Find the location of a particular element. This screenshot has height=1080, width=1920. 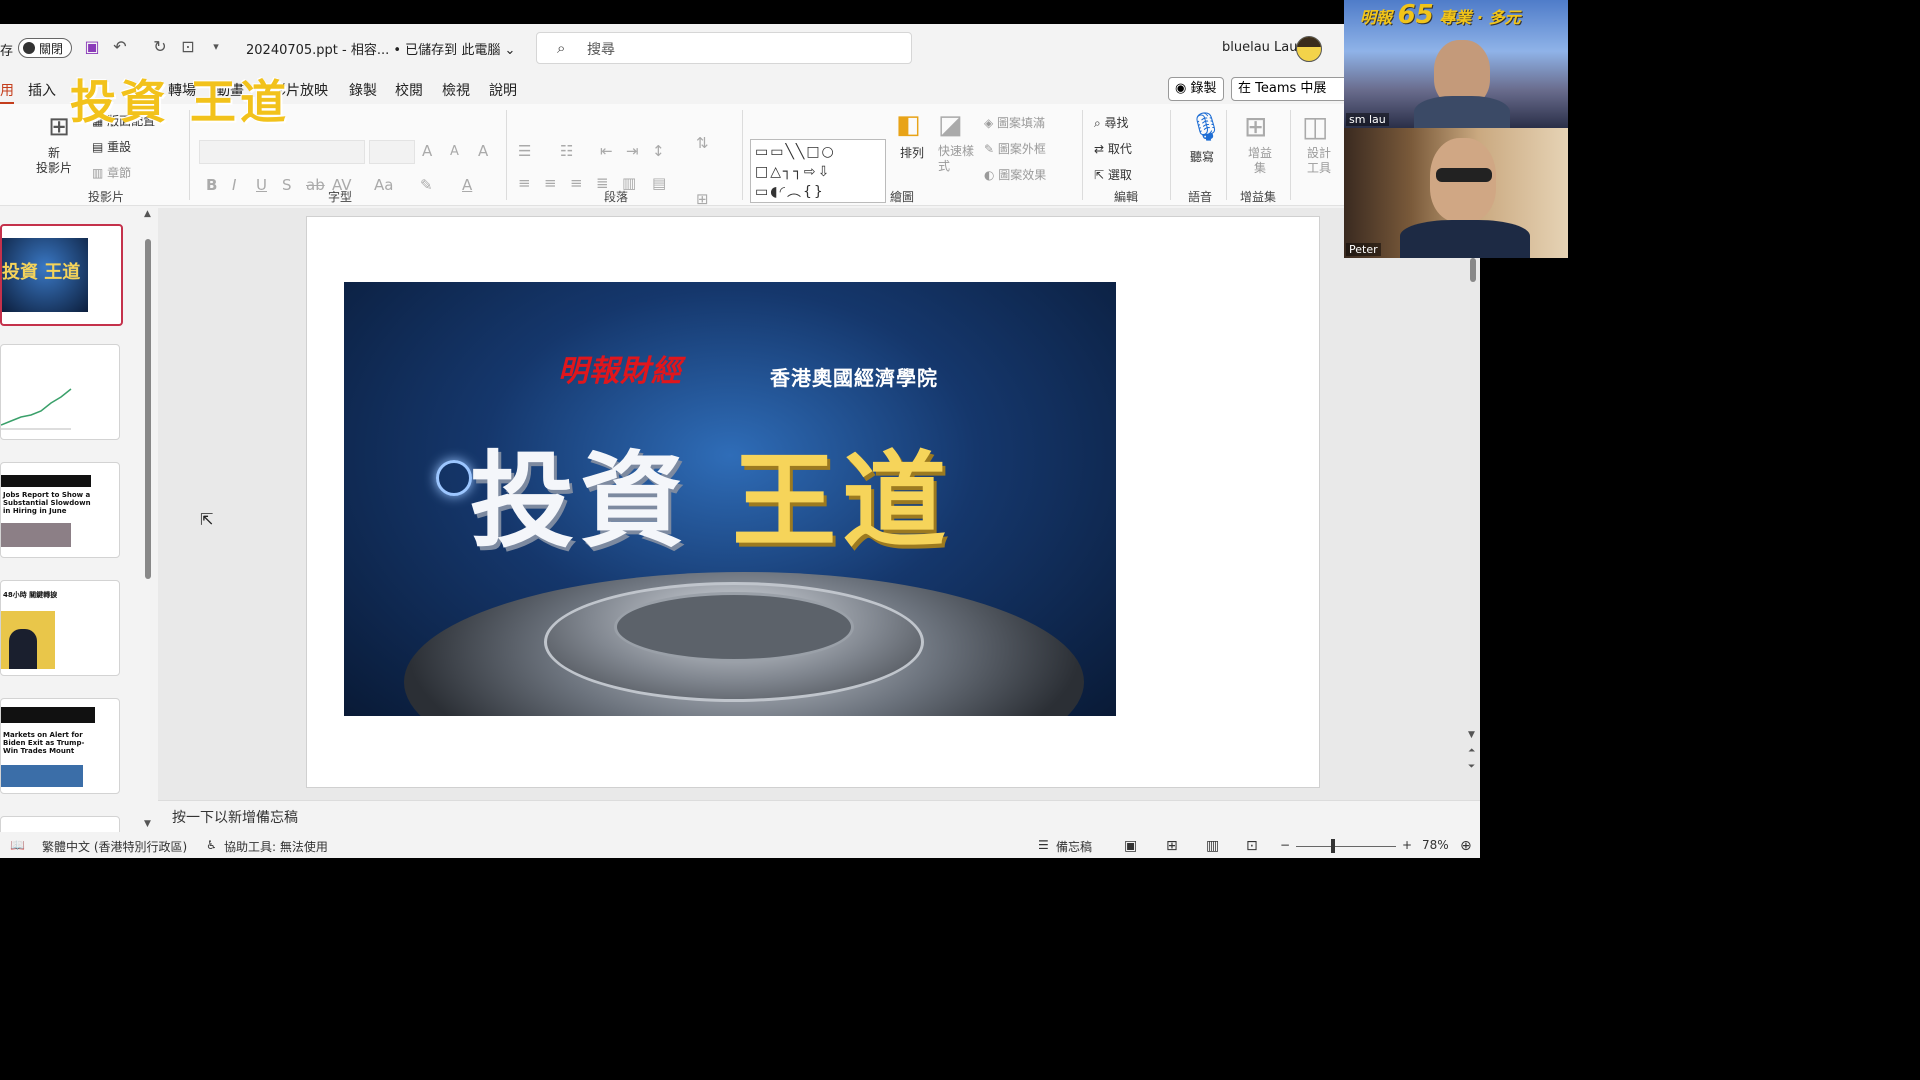

tab-record: 錄製 is located at coordinates (363, 90).